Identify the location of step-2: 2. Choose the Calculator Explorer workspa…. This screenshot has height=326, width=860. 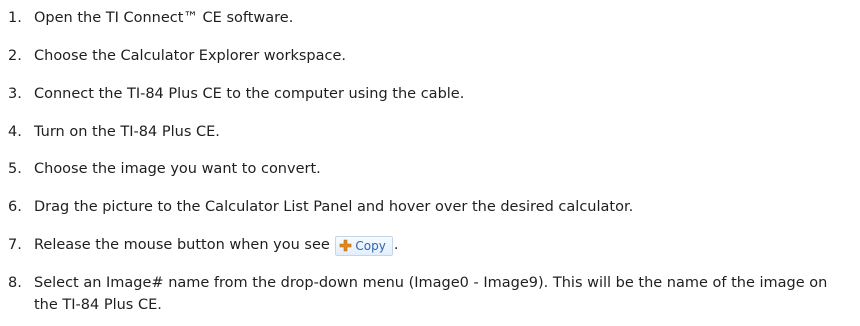
(428, 56).